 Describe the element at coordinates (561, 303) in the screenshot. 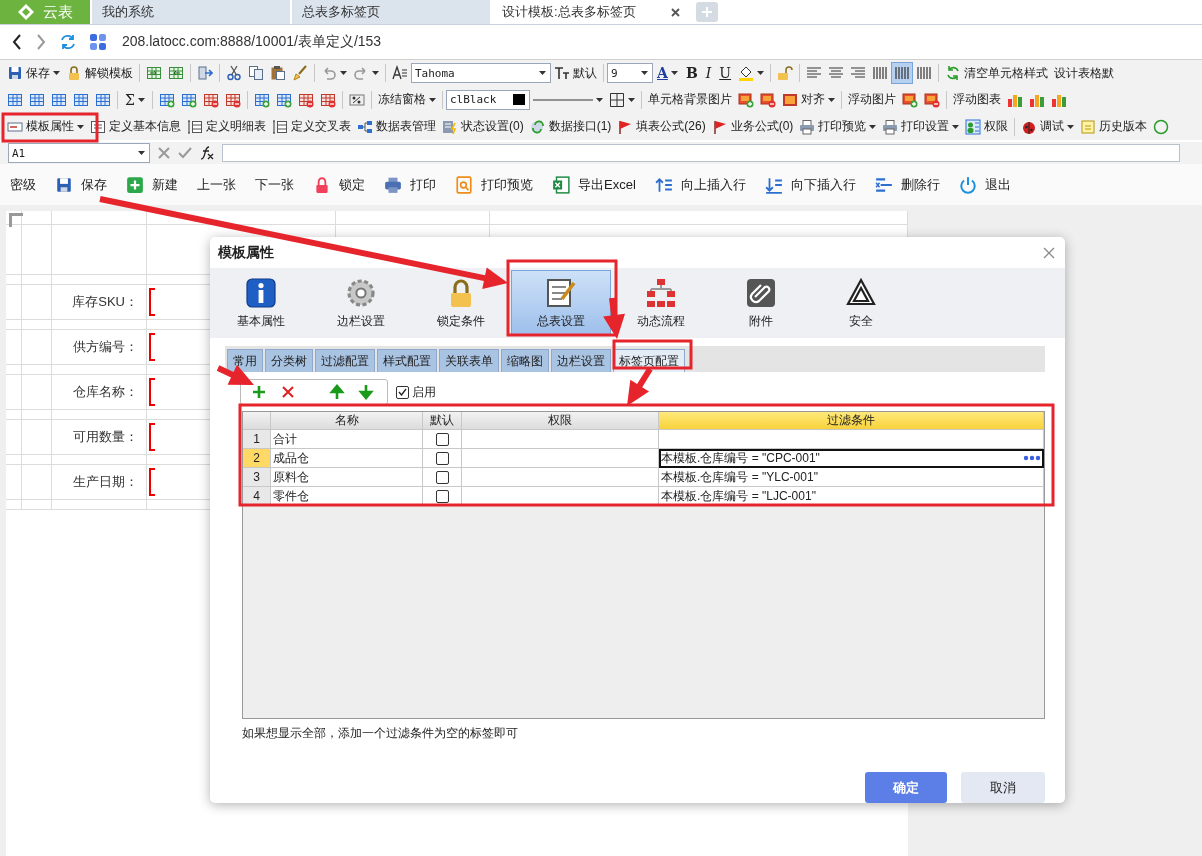

I see `category-button: 总表设置` at that location.